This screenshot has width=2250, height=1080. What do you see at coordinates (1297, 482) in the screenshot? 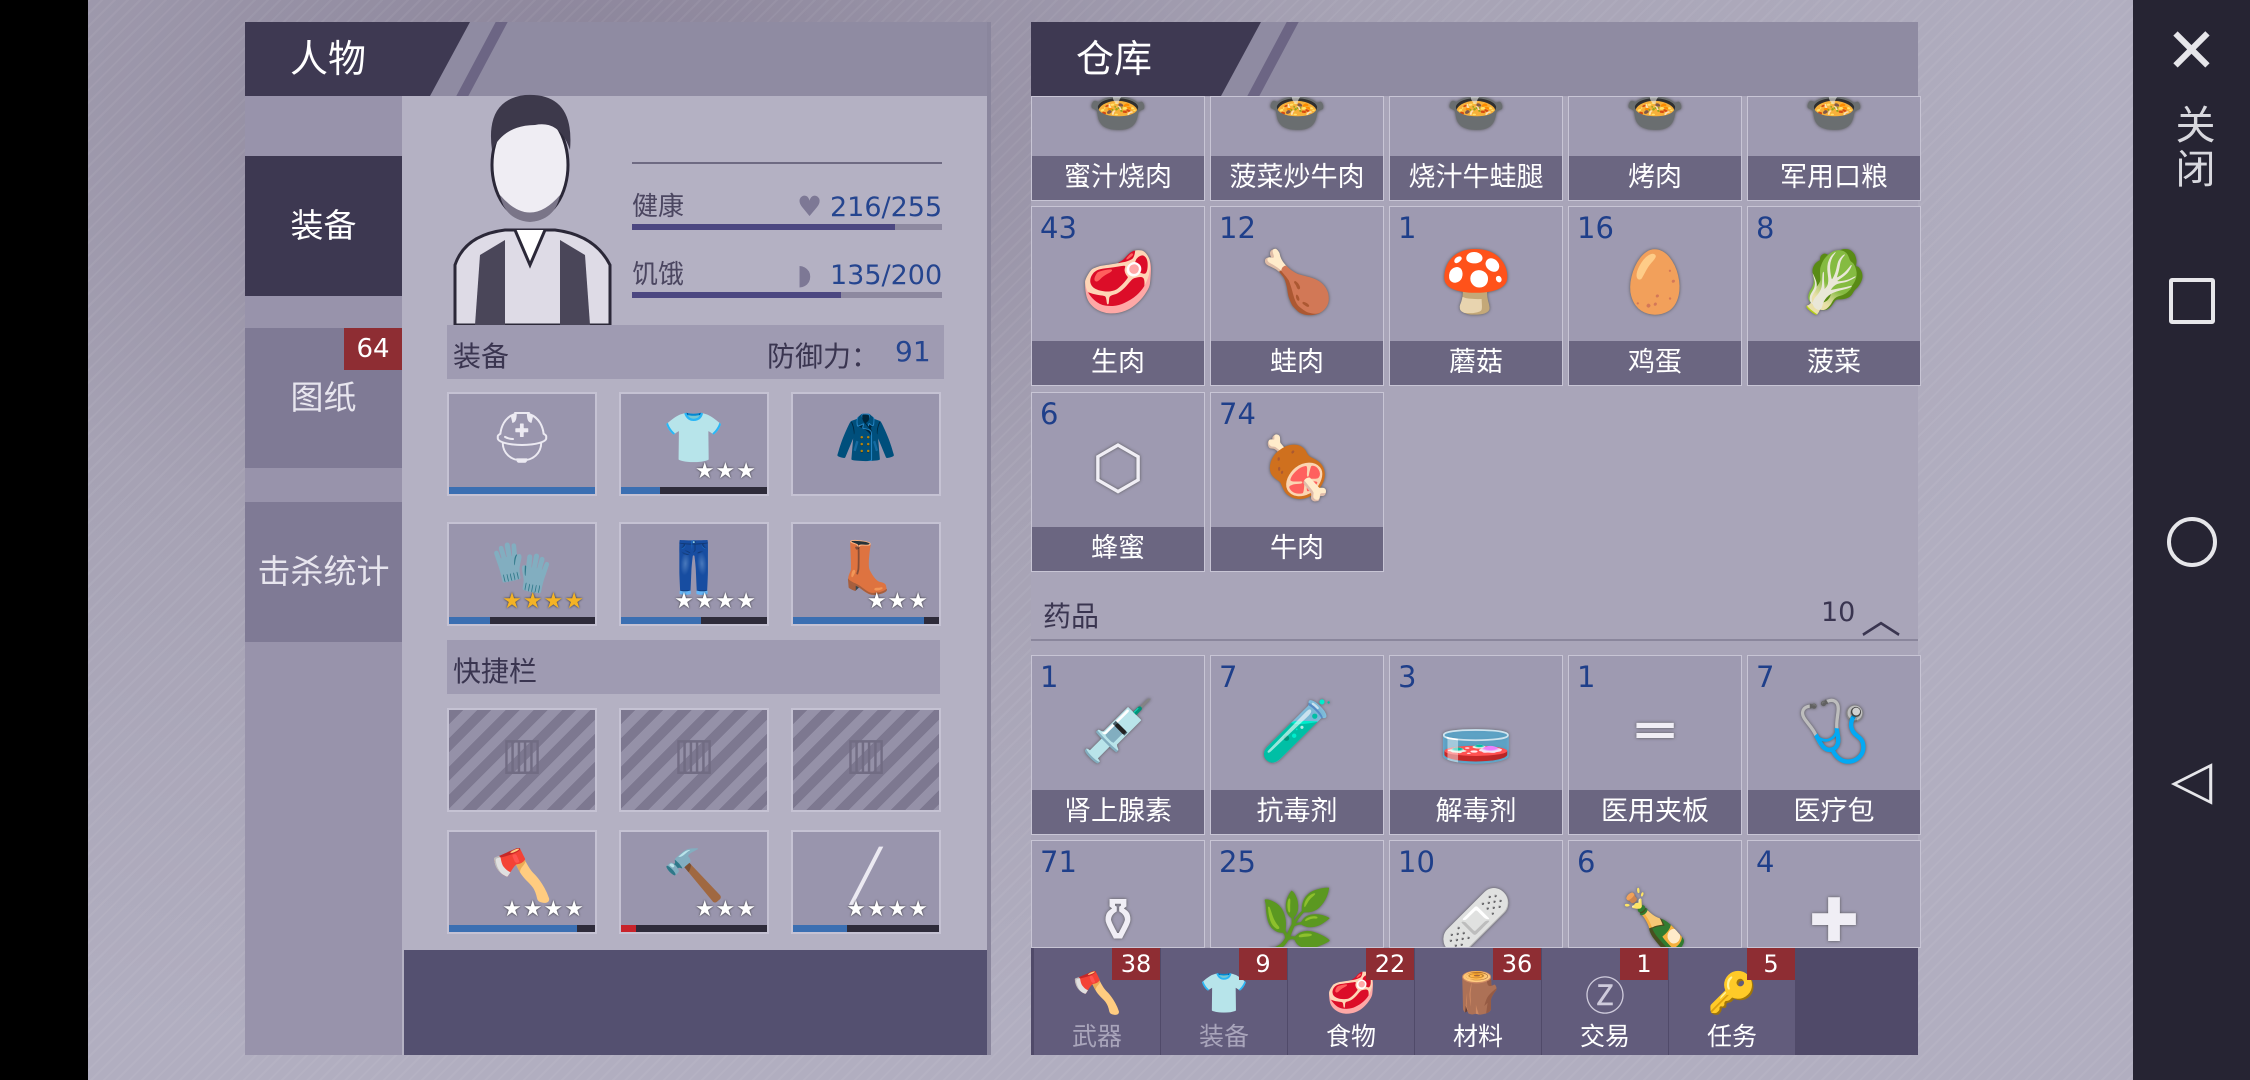
I see `item-cell: 74 🍖 牛肉` at bounding box center [1297, 482].